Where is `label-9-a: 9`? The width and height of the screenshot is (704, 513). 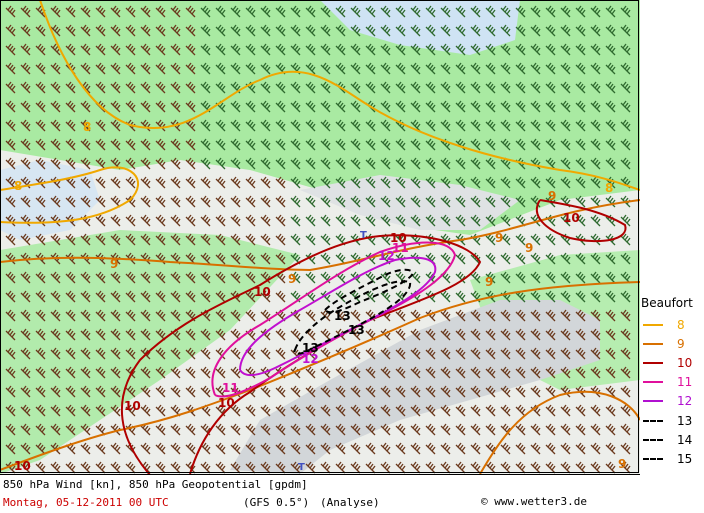
label-9-a: 9 is located at coordinates (114, 264).